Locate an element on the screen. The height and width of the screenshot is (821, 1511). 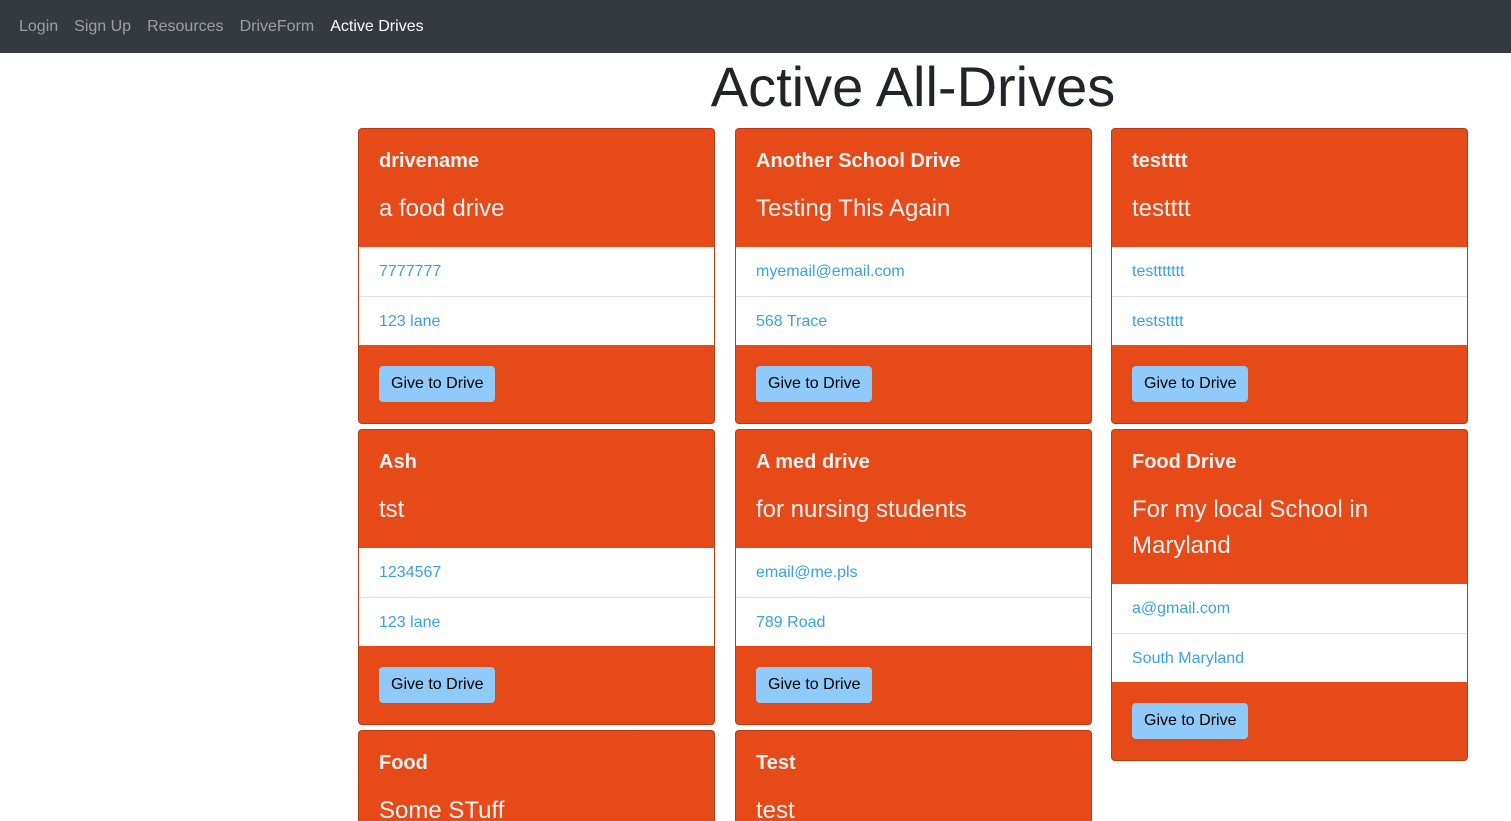
drive-card: Food Some STuff is located at coordinates (536, 775).